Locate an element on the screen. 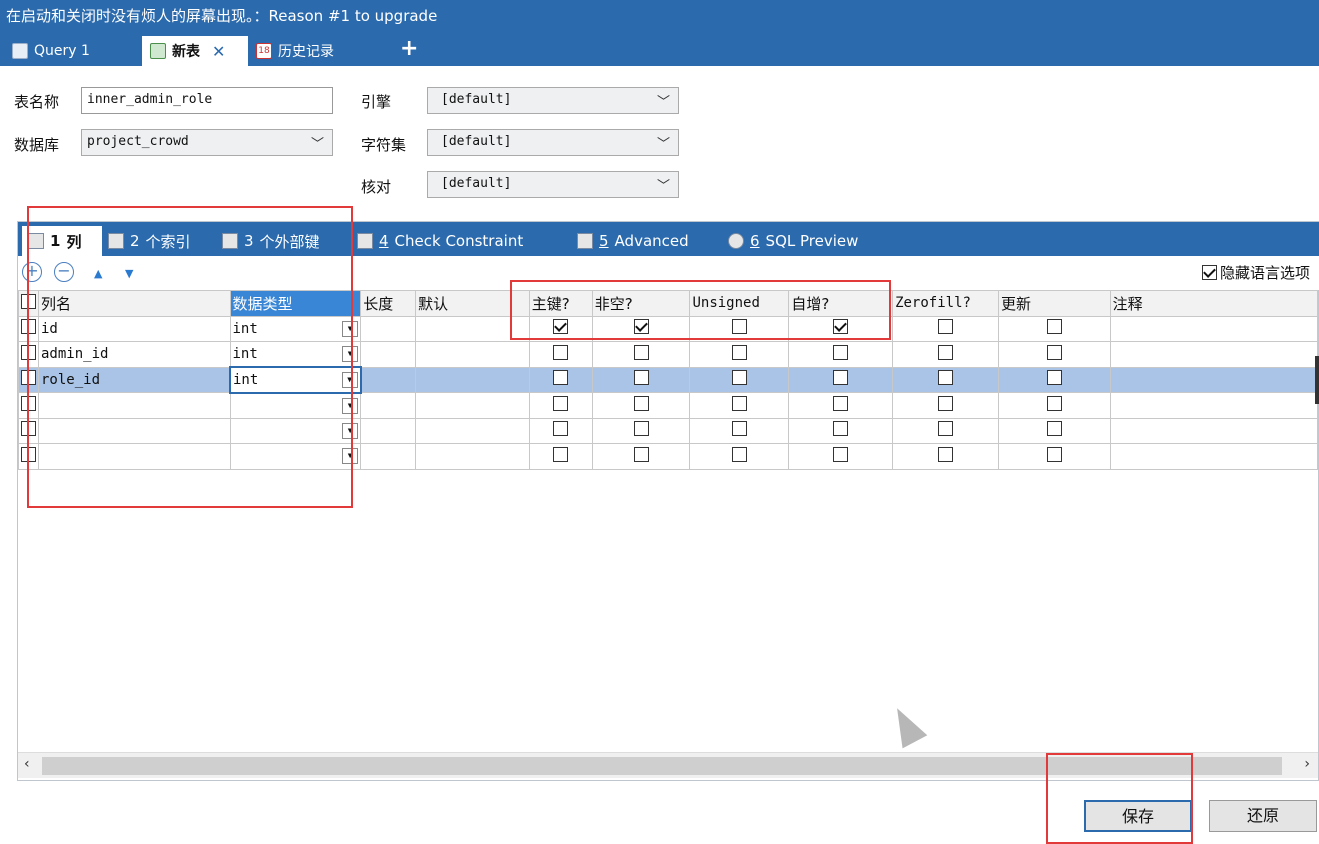 This screenshot has height=844, width=1319. scroll-left-icon: ‹ is located at coordinates (27, 764).